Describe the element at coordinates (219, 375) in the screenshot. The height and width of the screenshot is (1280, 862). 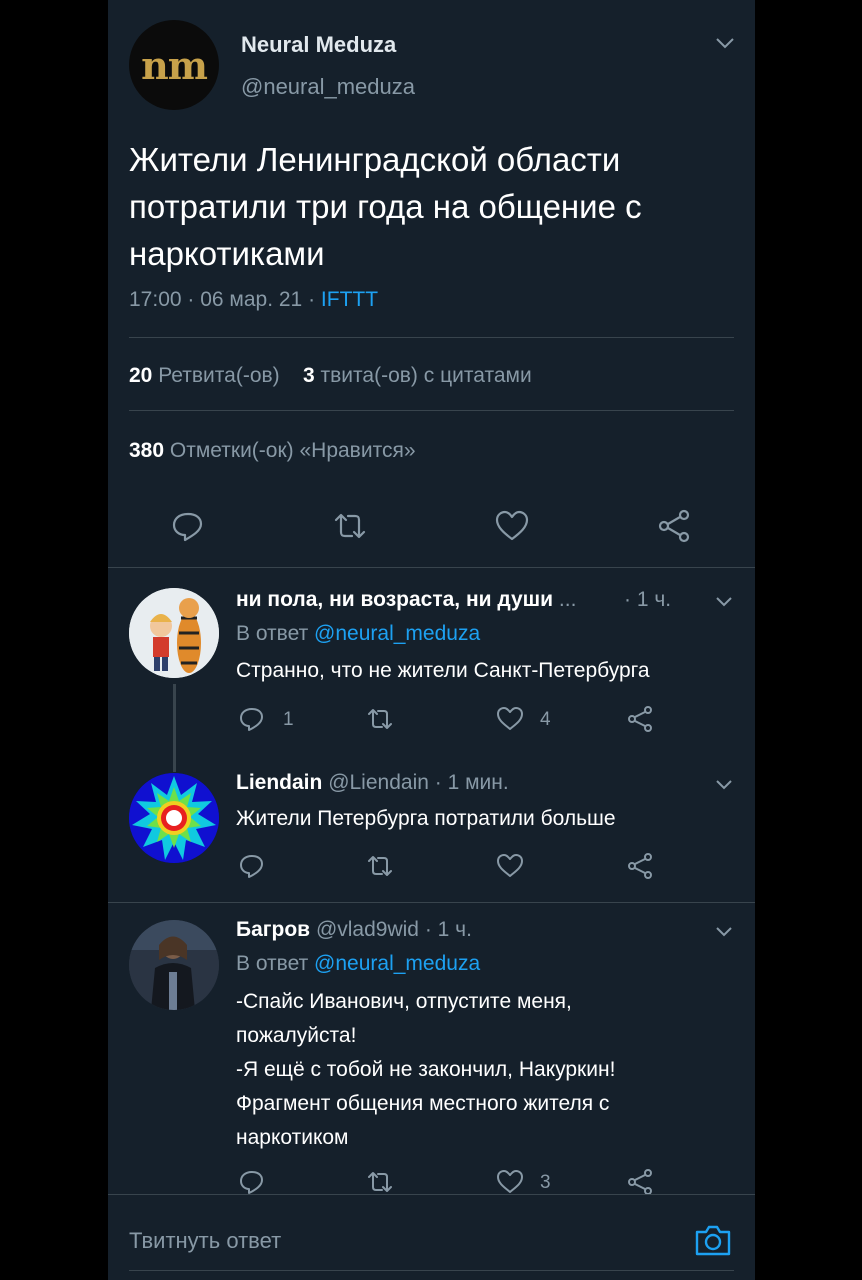
I see `retweets-label: Ретвита(-ов)` at that location.